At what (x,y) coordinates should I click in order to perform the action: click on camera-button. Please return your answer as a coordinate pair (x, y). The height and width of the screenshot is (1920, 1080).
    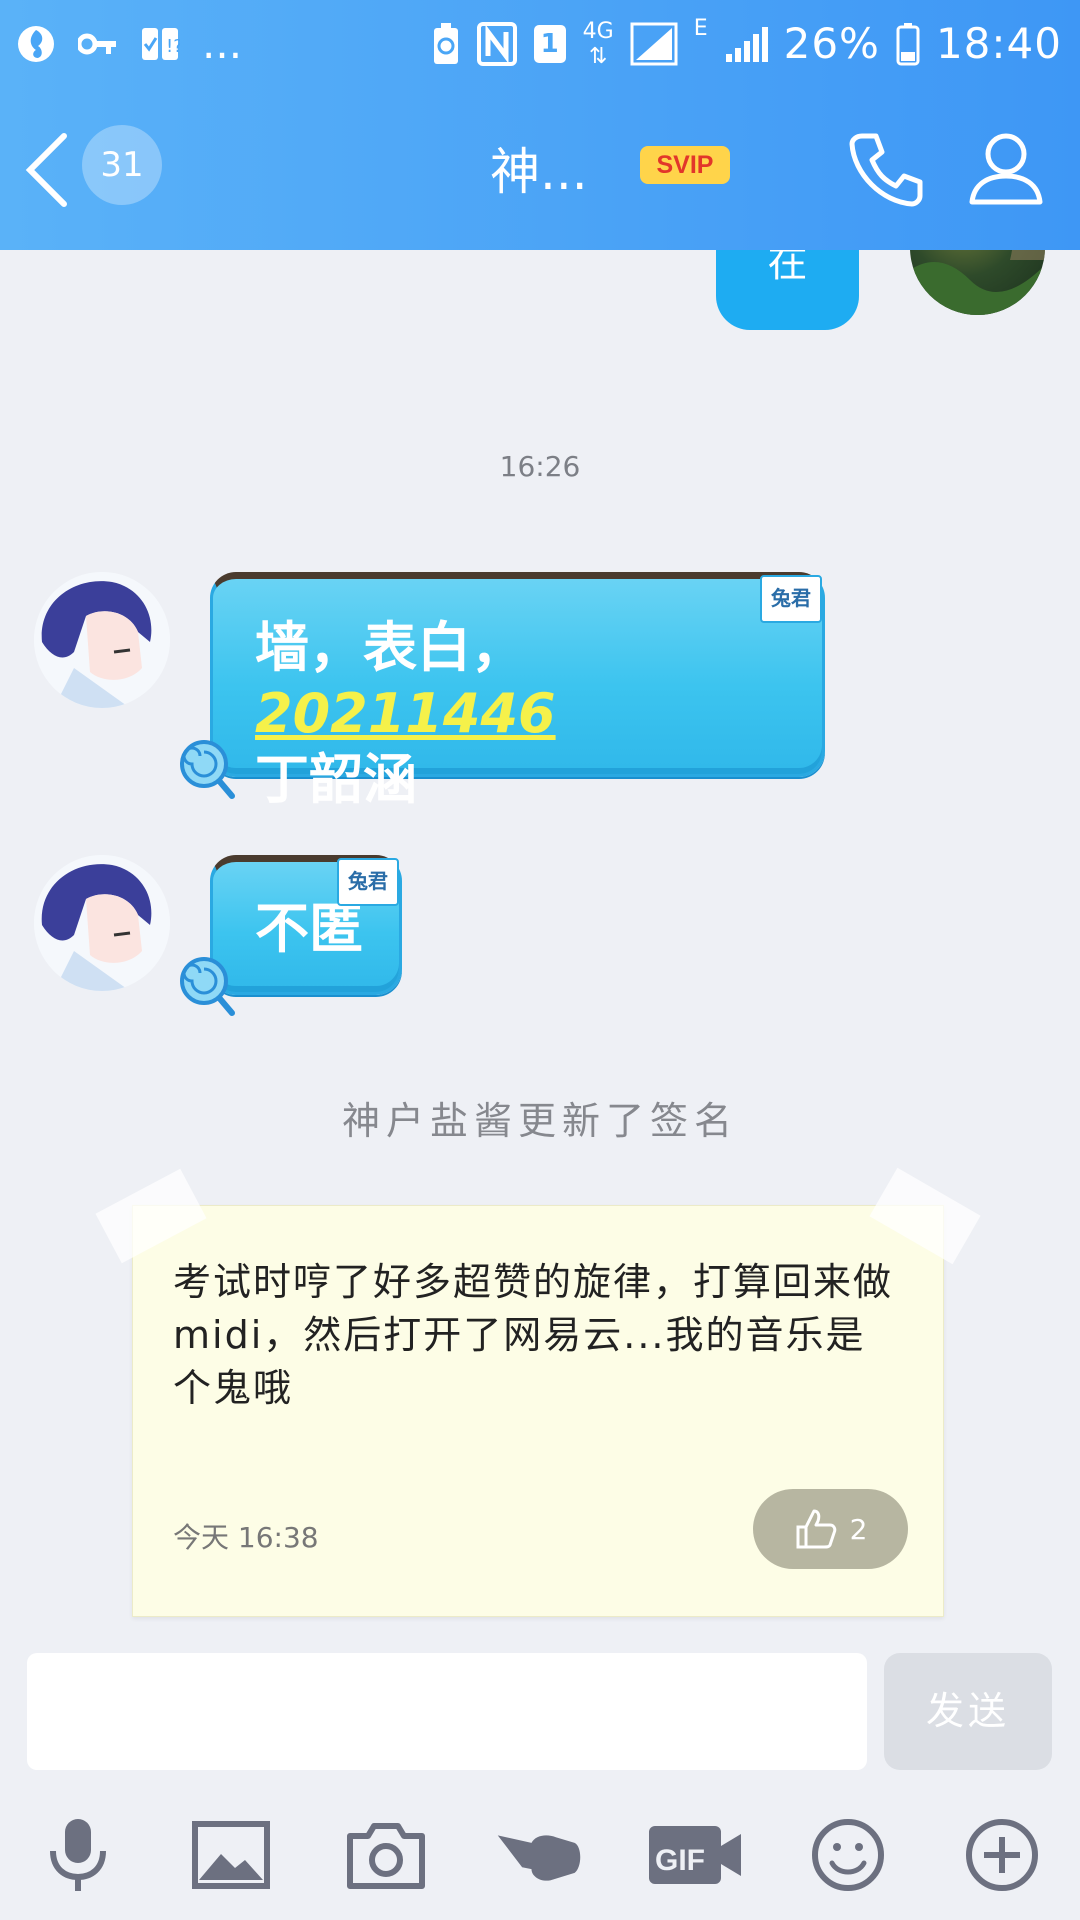
    Looking at the image, I should click on (386, 1855).